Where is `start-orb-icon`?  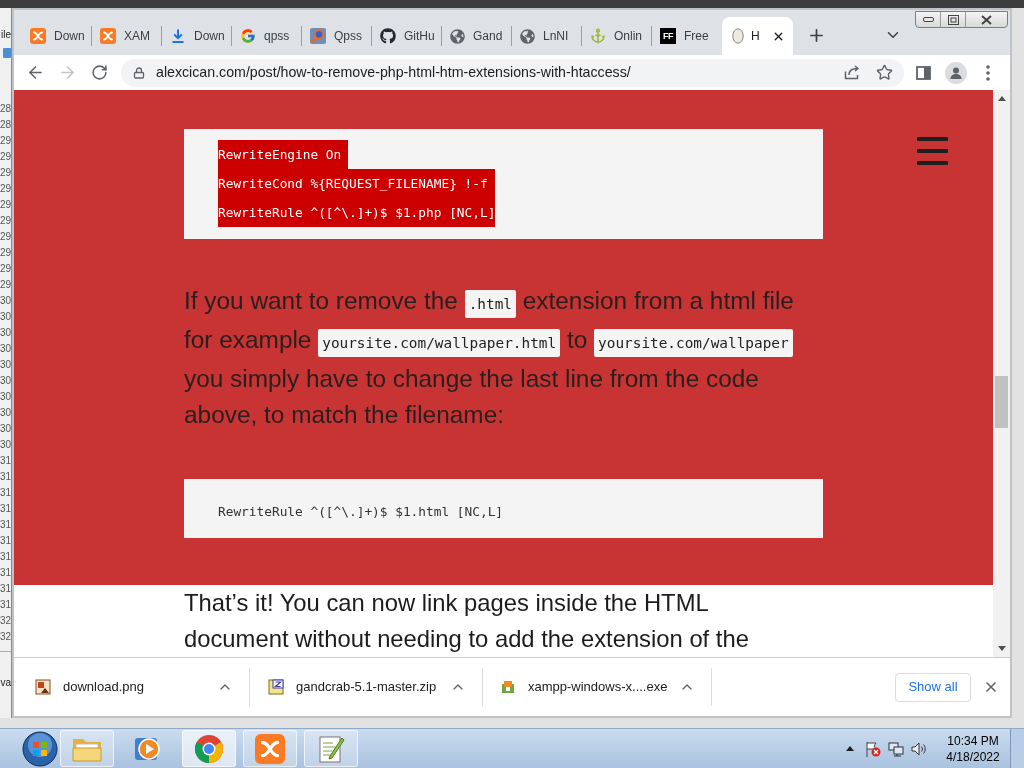 start-orb-icon is located at coordinates (40, 748).